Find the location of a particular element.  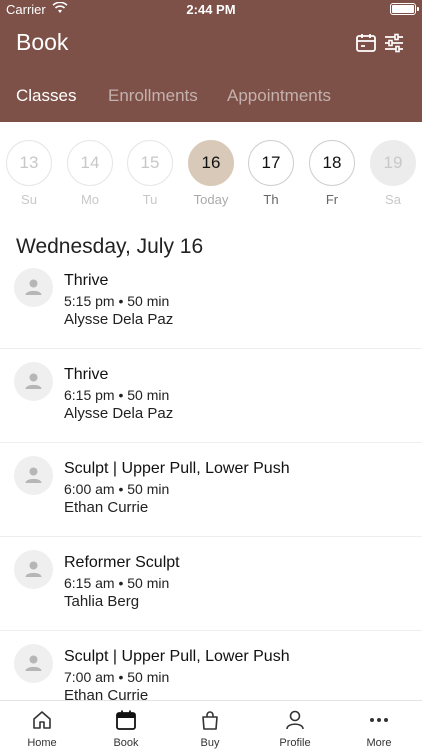

class-time: 7:00 am • 50 min is located at coordinates (117, 677).